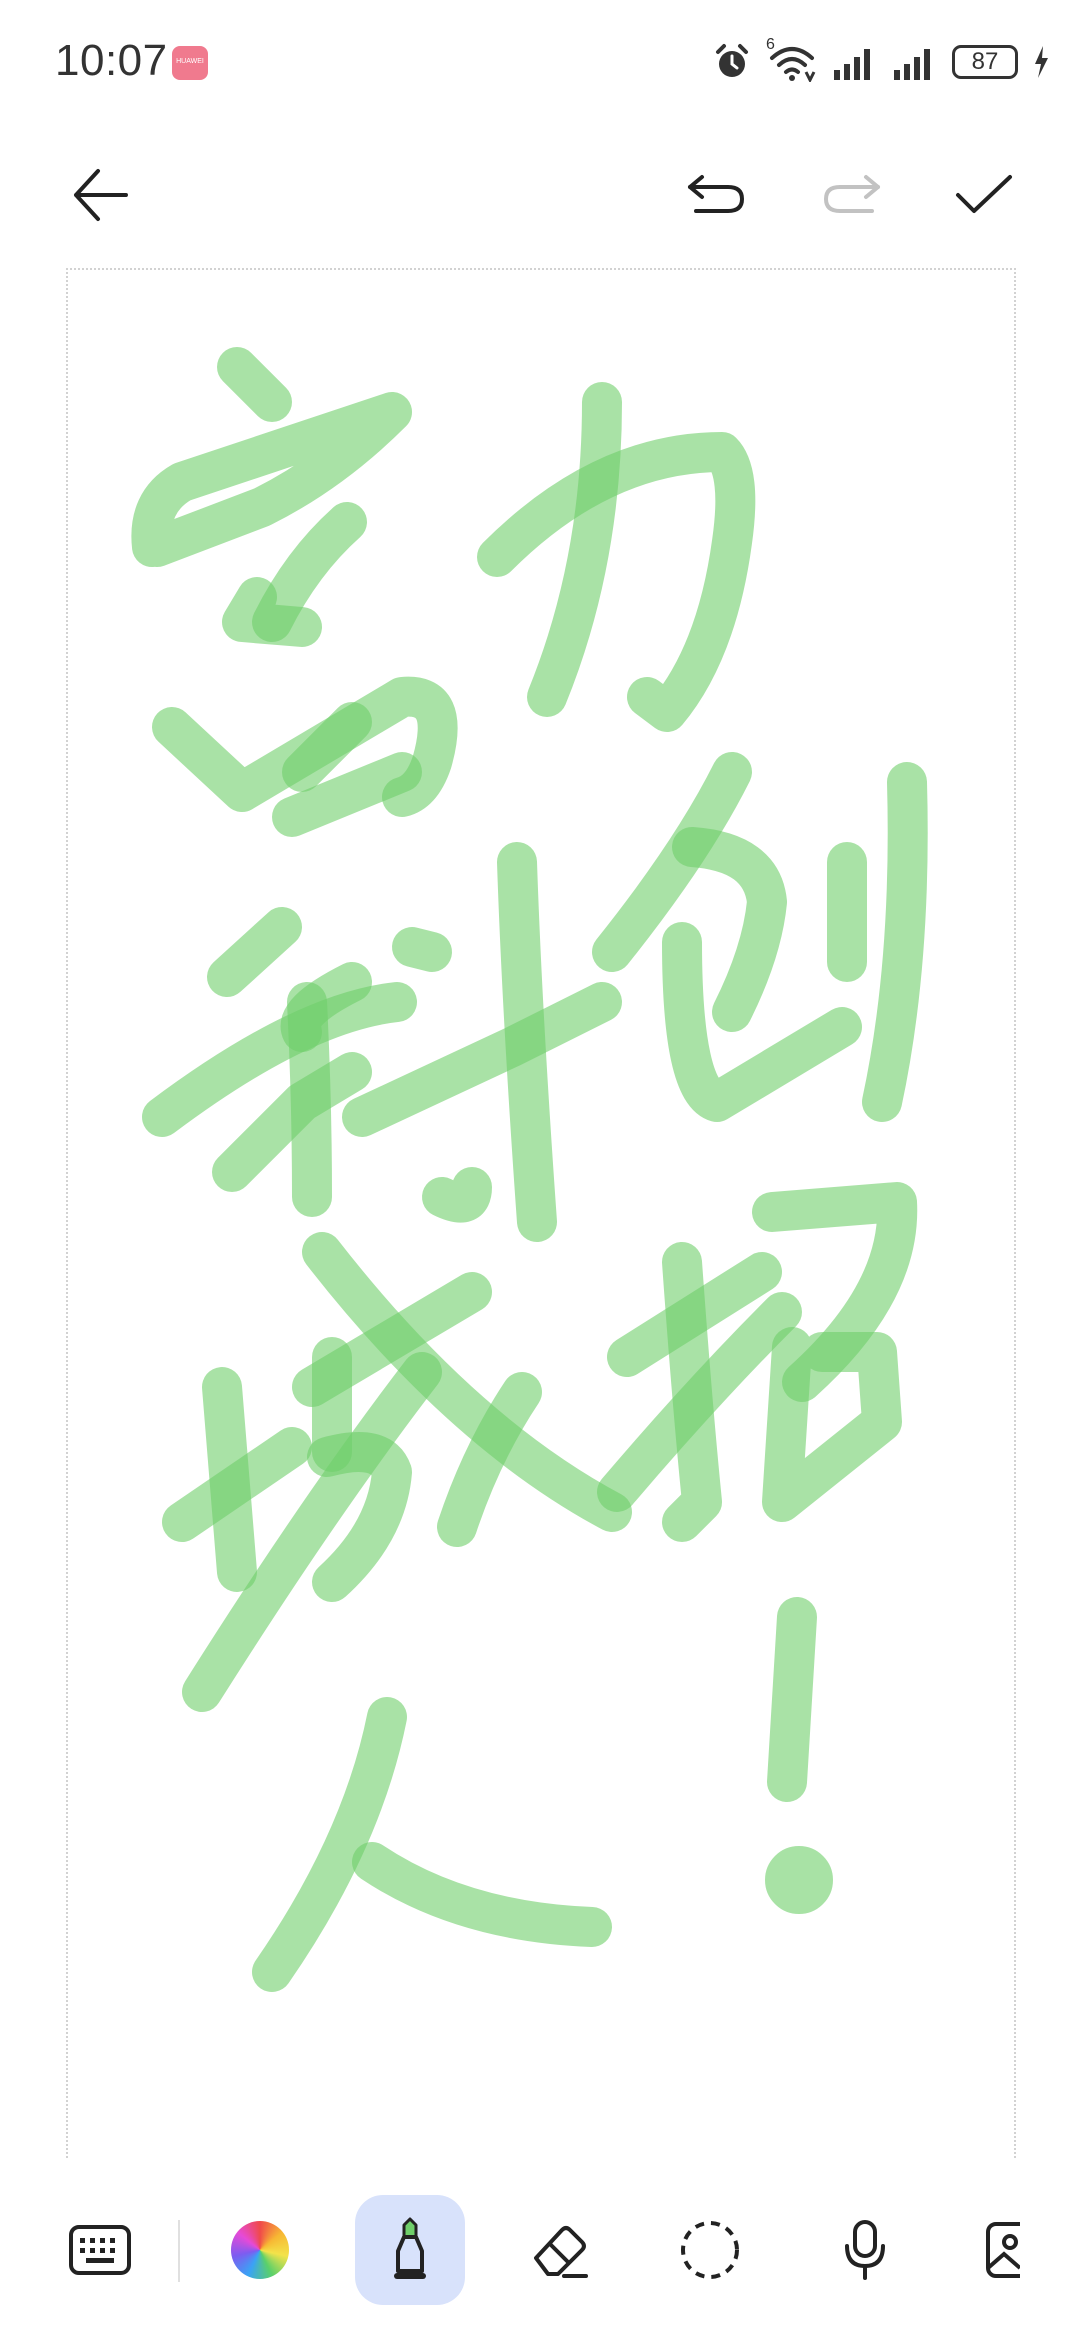 The width and height of the screenshot is (1080, 2333). I want to click on color-picker-button, so click(260, 2250).